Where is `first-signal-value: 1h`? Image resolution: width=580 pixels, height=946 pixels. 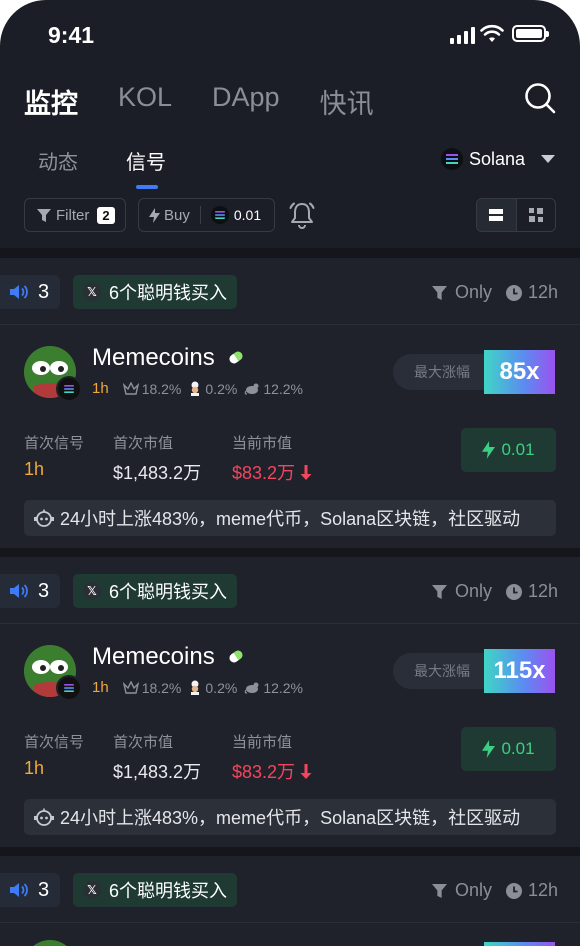 first-signal-value: 1h is located at coordinates (34, 469).